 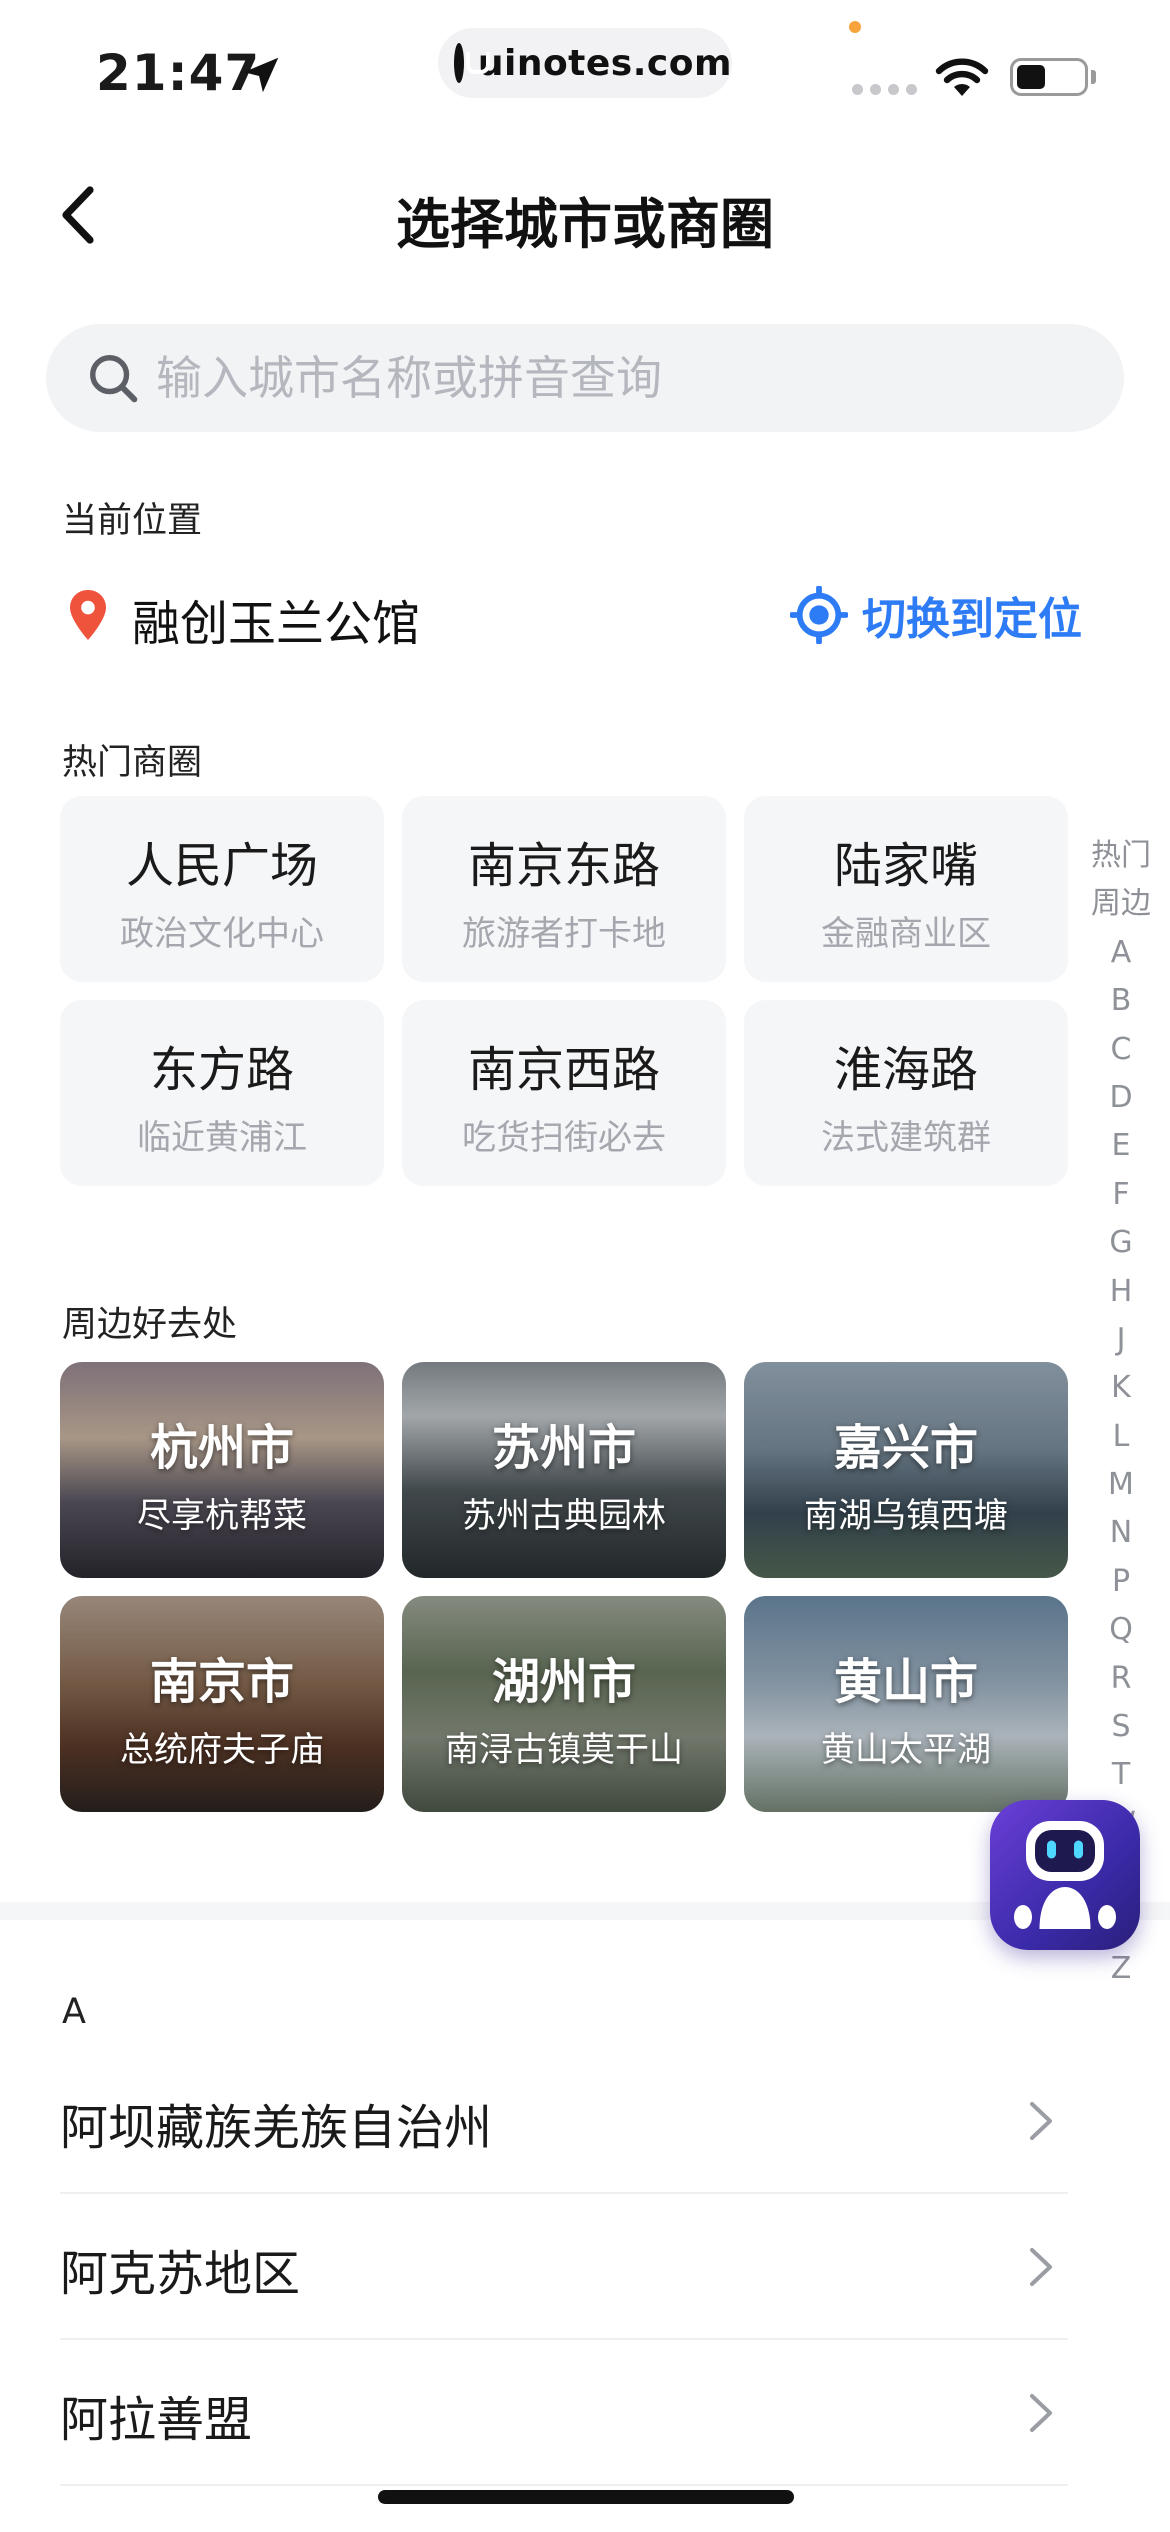 I want to click on index-letter: 热门, so click(x=1121, y=856).